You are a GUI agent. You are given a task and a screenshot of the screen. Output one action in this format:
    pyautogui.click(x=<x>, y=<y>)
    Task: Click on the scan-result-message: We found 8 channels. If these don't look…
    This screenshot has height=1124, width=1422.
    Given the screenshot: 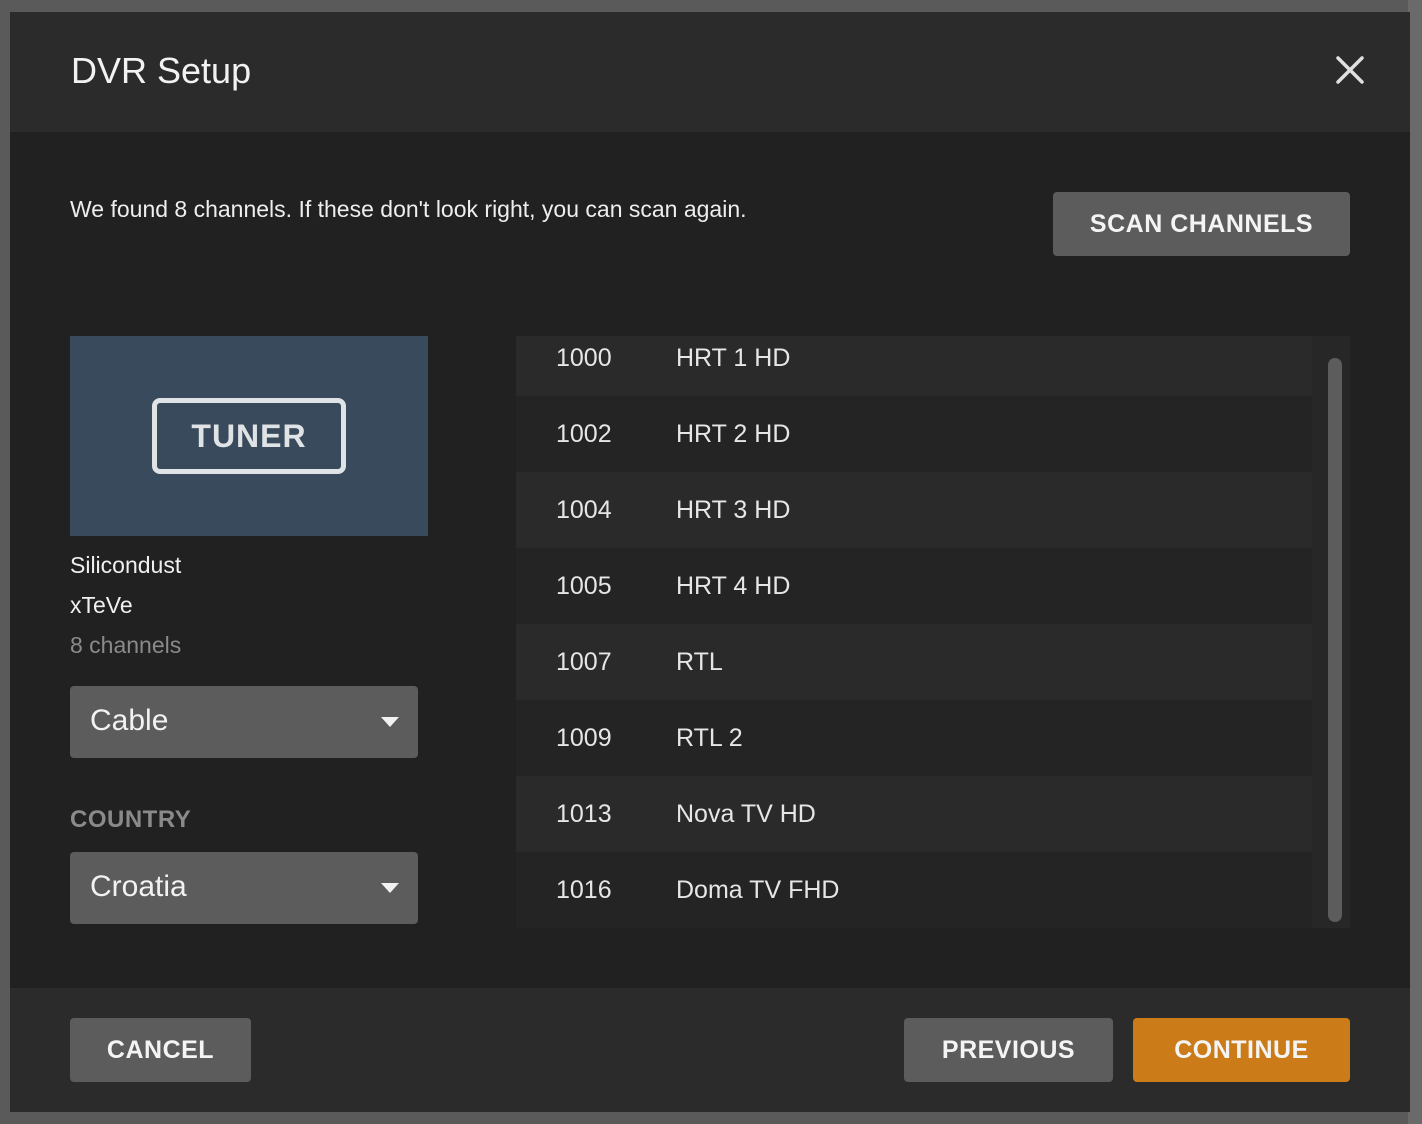 What is the action you would take?
    pyautogui.click(x=408, y=209)
    